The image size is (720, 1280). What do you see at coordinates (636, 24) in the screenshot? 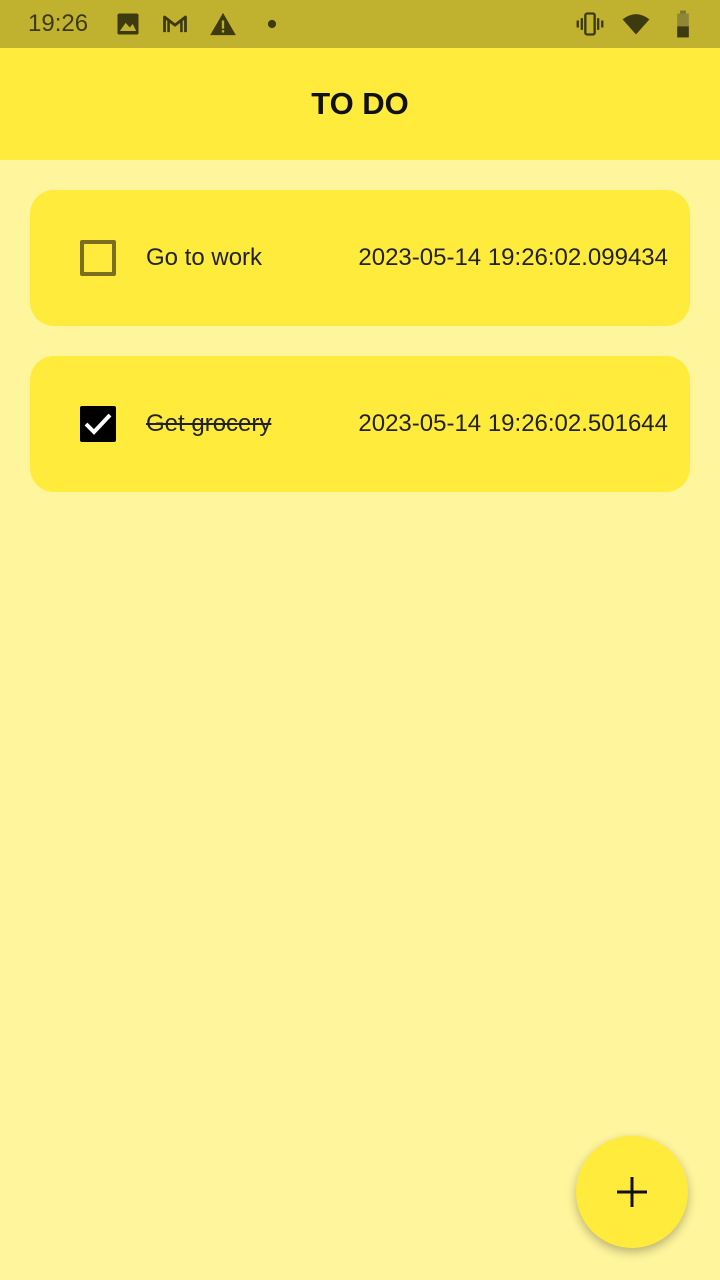
I see `wifi-icon` at bounding box center [636, 24].